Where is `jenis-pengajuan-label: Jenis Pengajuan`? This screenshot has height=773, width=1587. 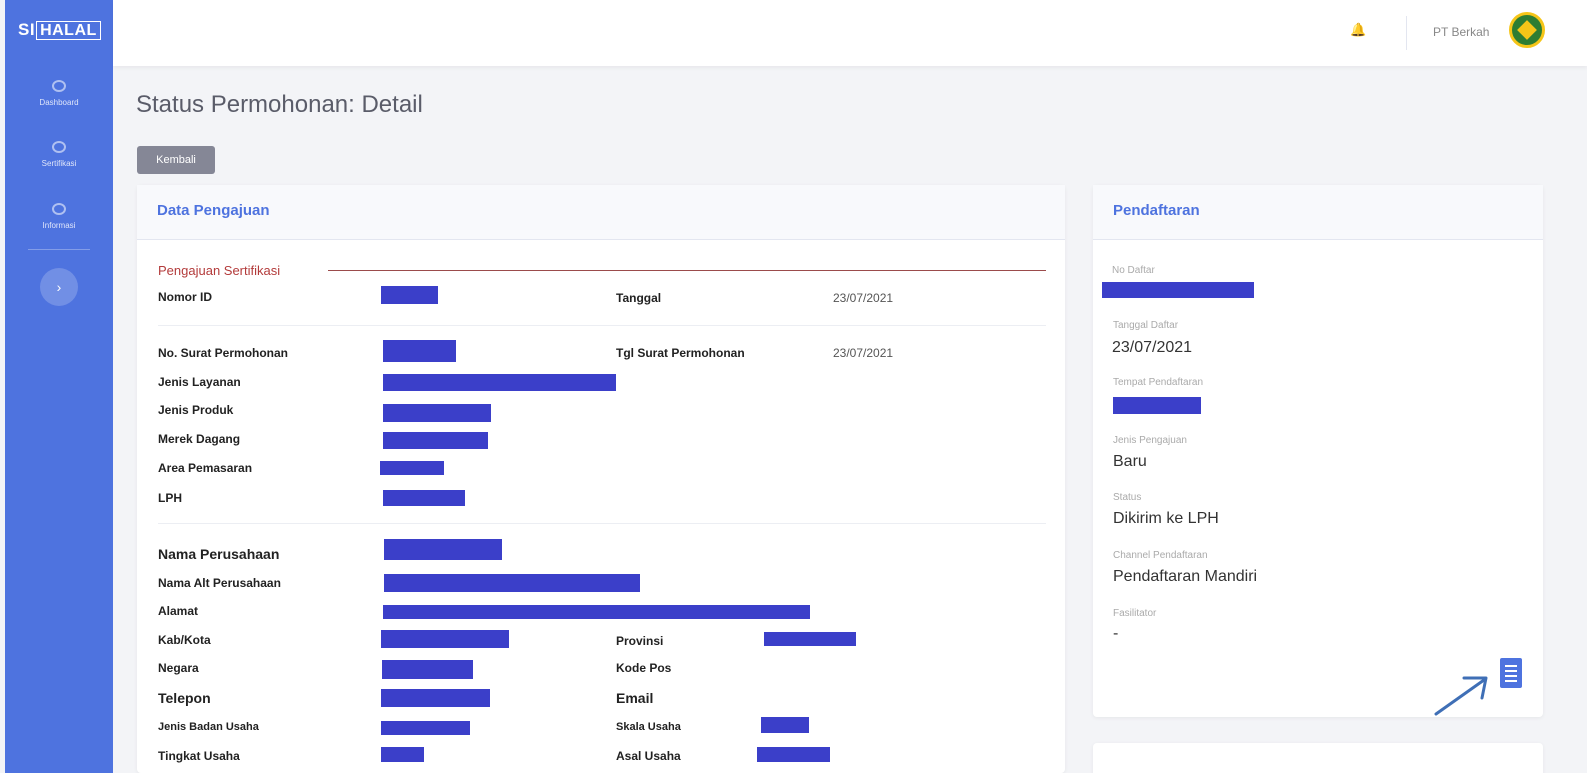 jenis-pengajuan-label: Jenis Pengajuan is located at coordinates (1150, 440).